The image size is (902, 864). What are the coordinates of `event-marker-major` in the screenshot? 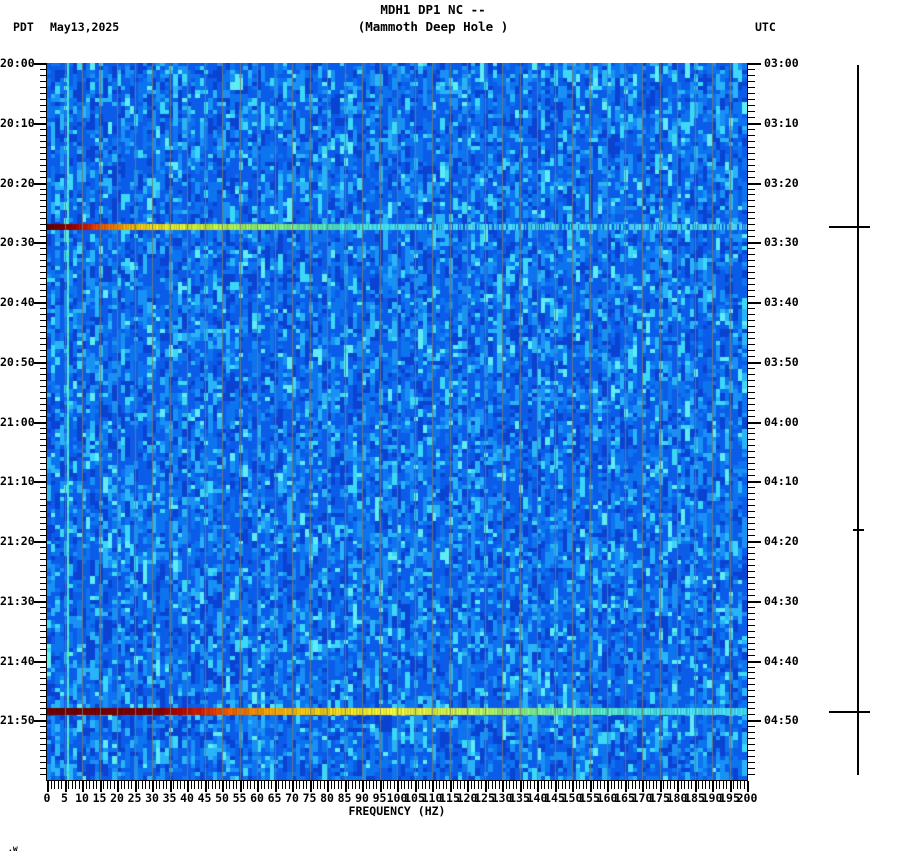 It's located at (849, 711).